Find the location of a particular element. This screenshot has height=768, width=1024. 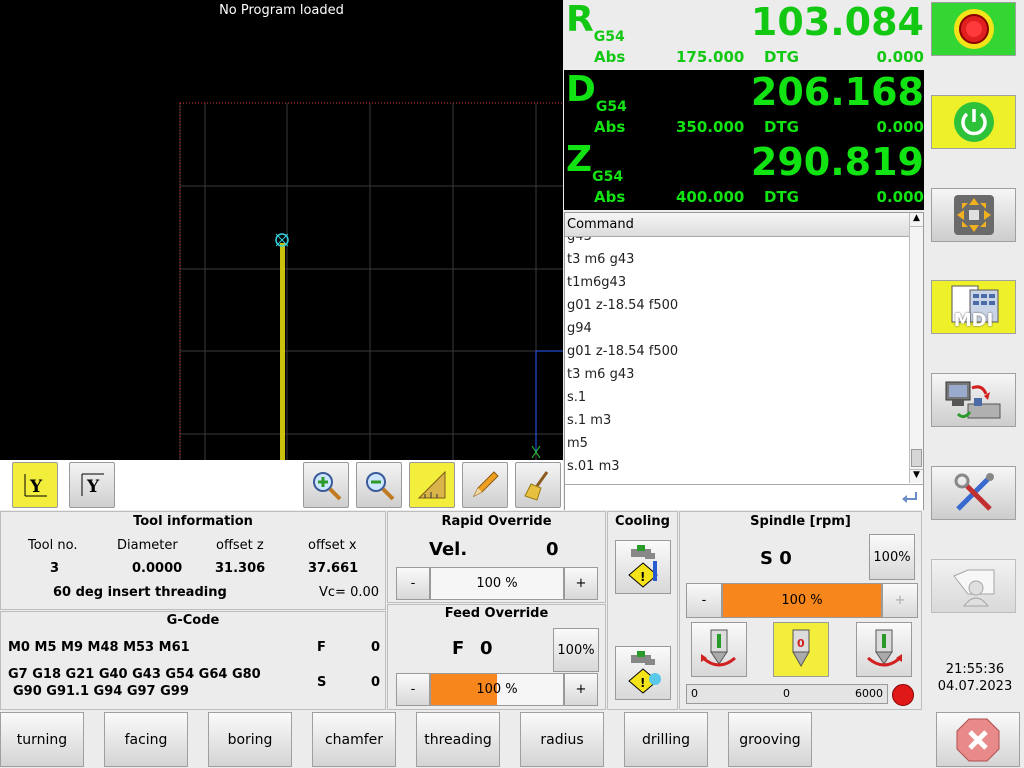

coolant-mist-icon: ! is located at coordinates (644, 672).